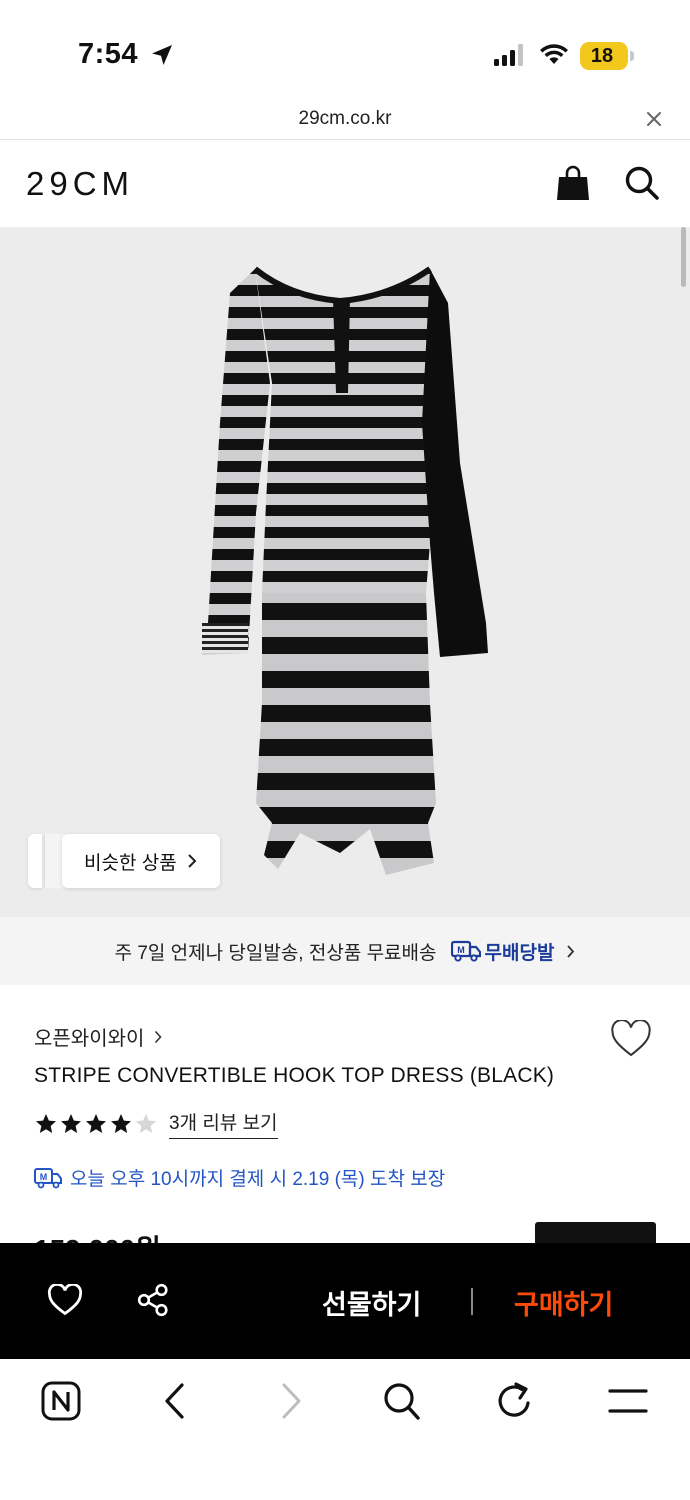 Image resolution: width=690 pixels, height=1500 pixels. Describe the element at coordinates (130, 863) in the screenshot. I see `similar-products-label: 비슷한 상품` at that location.